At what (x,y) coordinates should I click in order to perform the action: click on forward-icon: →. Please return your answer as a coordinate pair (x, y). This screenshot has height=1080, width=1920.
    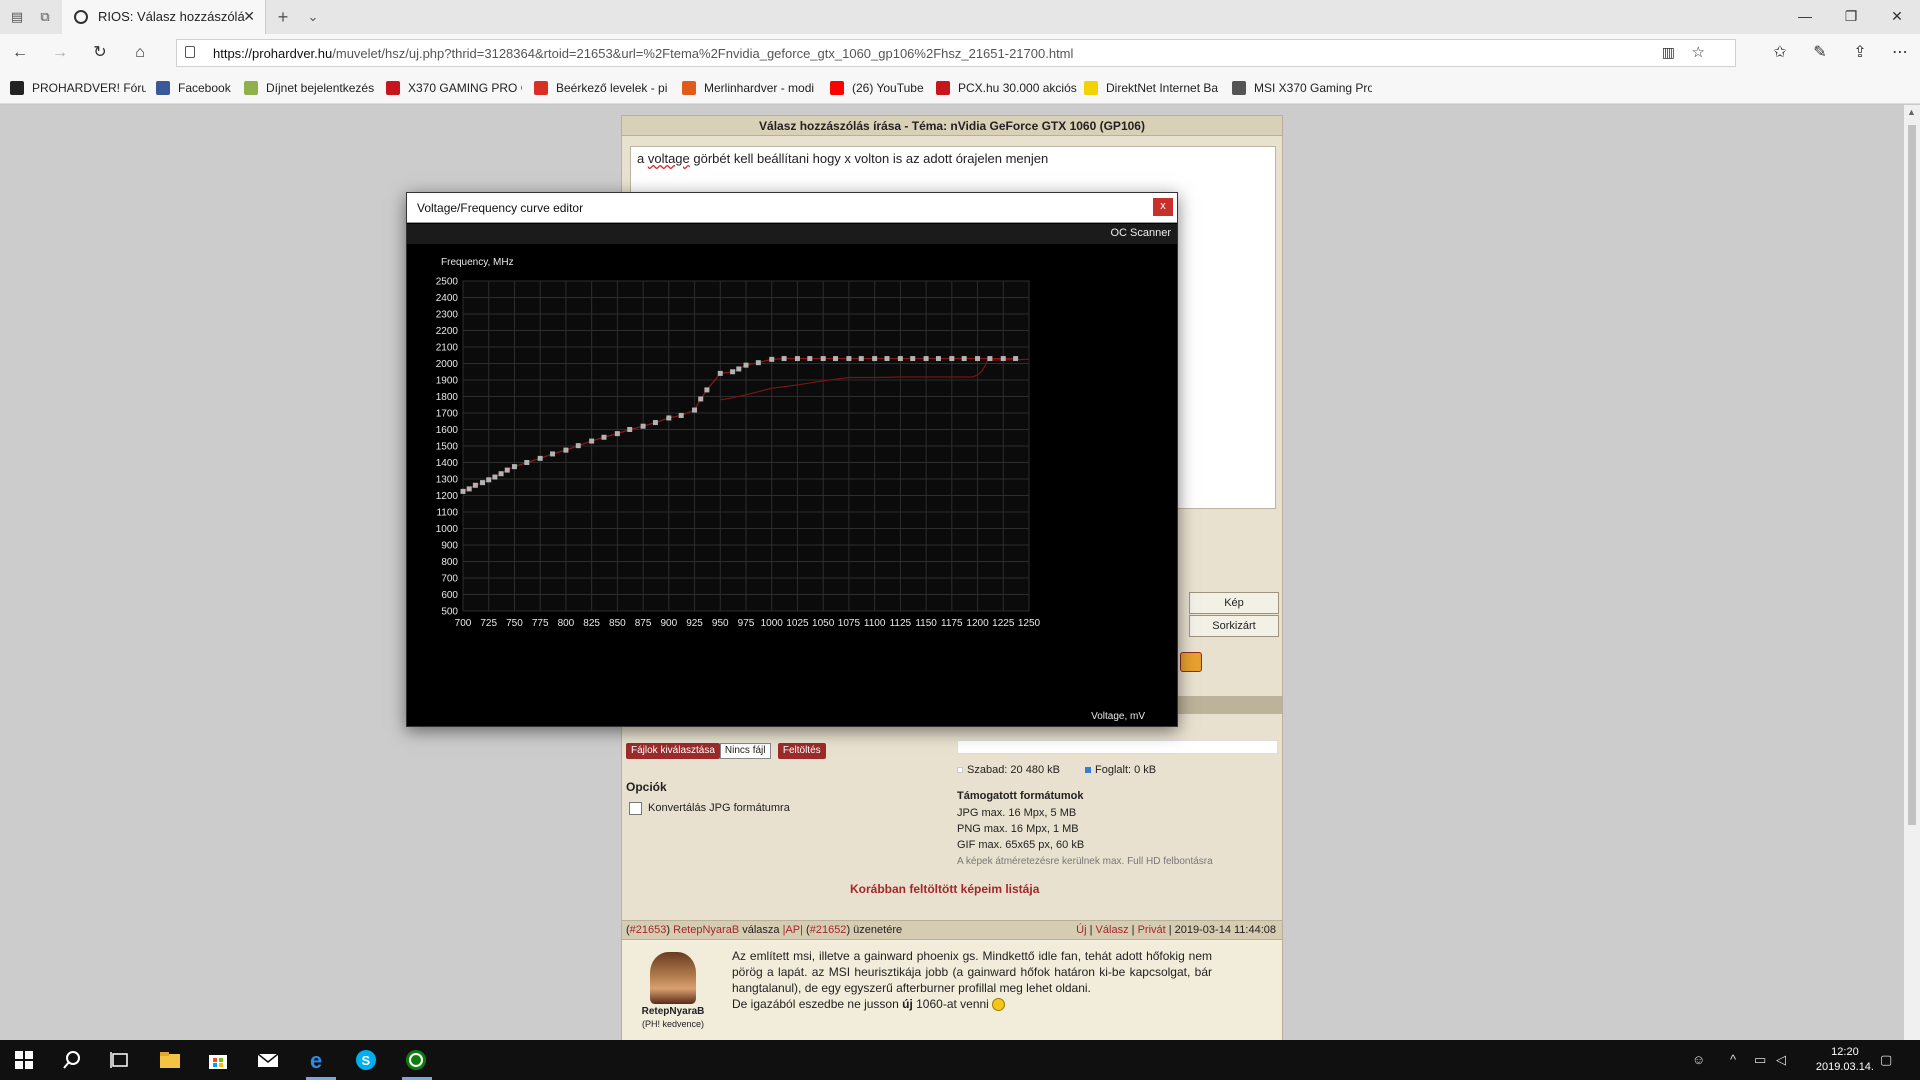
    Looking at the image, I should click on (60, 53).